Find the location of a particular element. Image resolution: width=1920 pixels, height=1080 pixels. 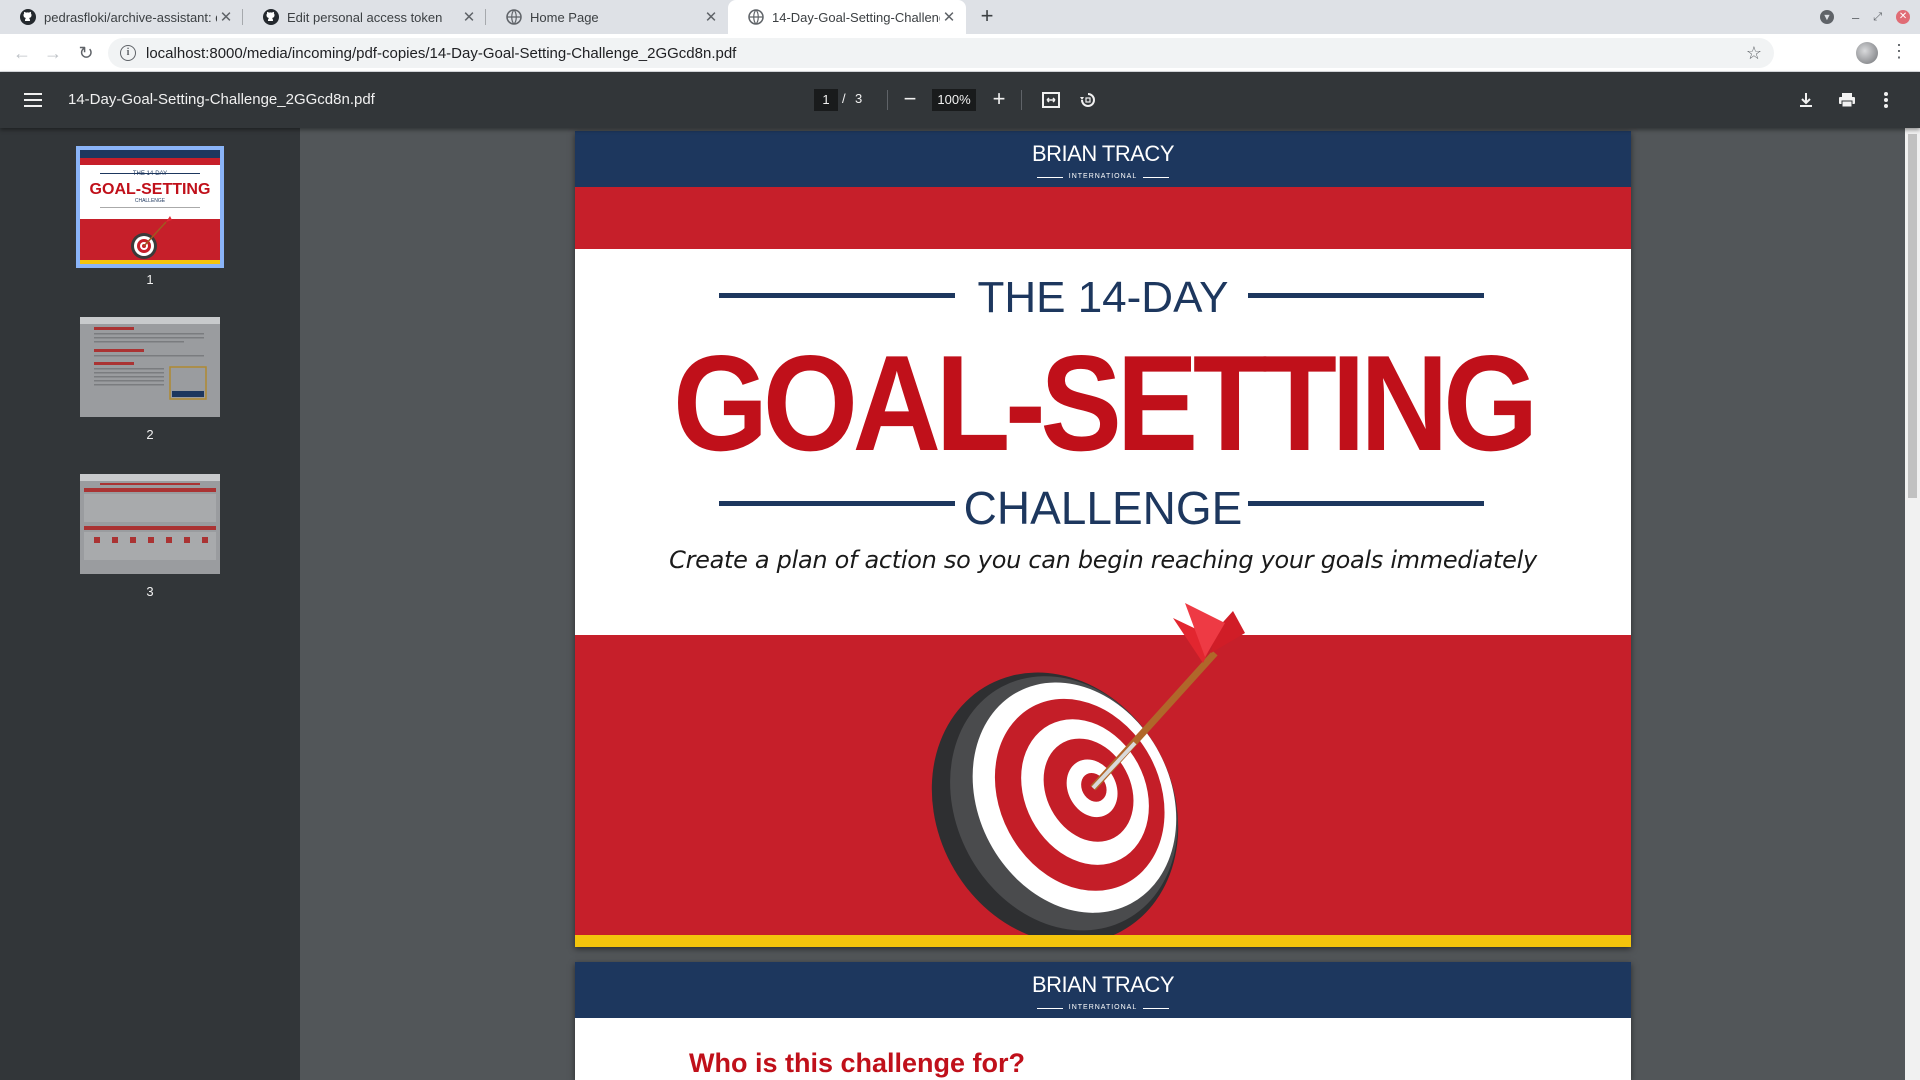

tab-home-page: Home Page ✕ is located at coordinates (607, 17).